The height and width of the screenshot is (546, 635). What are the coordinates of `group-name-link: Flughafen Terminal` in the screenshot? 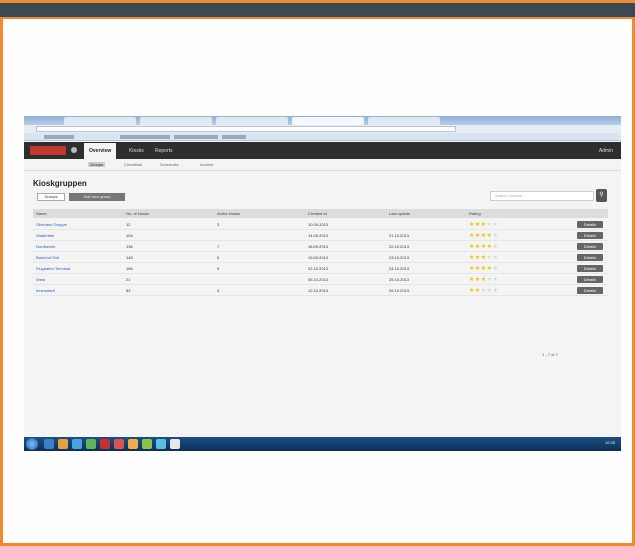 It's located at (53, 268).